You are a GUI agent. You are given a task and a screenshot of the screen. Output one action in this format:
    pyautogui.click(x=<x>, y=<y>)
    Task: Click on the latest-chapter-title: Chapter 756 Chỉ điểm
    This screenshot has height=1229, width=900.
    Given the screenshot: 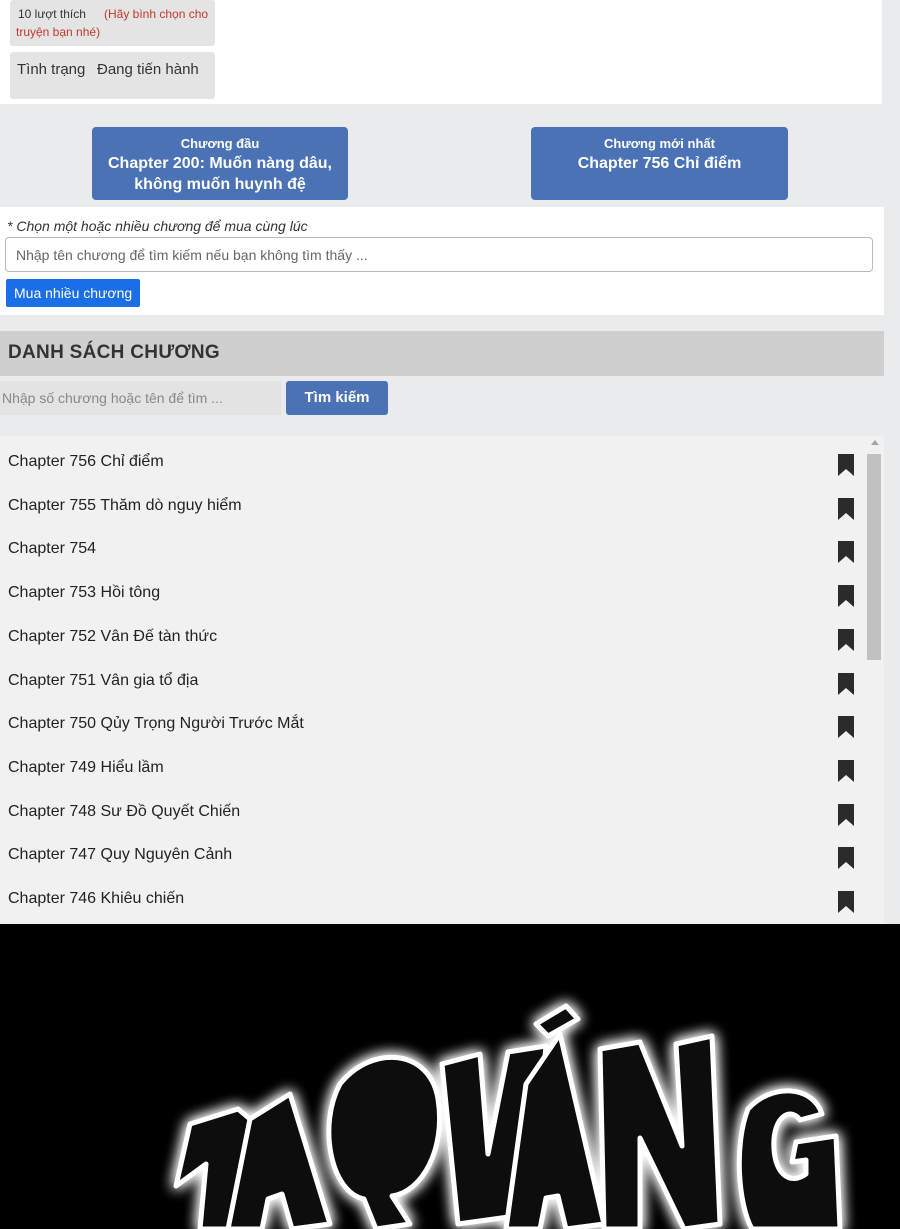 What is the action you would take?
    pyautogui.click(x=659, y=163)
    